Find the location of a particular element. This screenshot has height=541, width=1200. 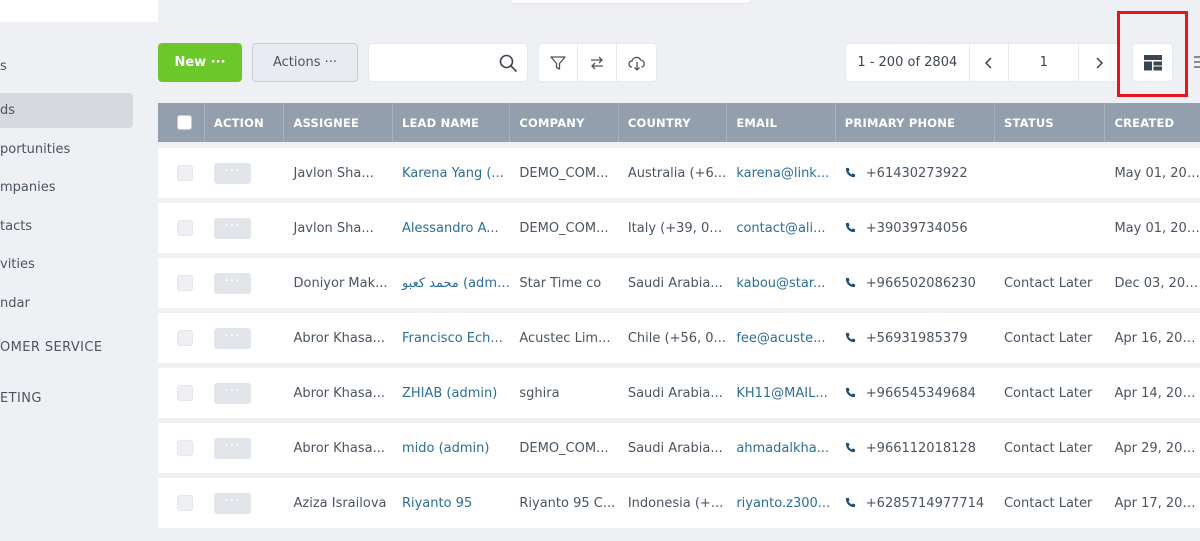

column-header-primary-phone: PRIMARY PHONE is located at coordinates (915, 122).